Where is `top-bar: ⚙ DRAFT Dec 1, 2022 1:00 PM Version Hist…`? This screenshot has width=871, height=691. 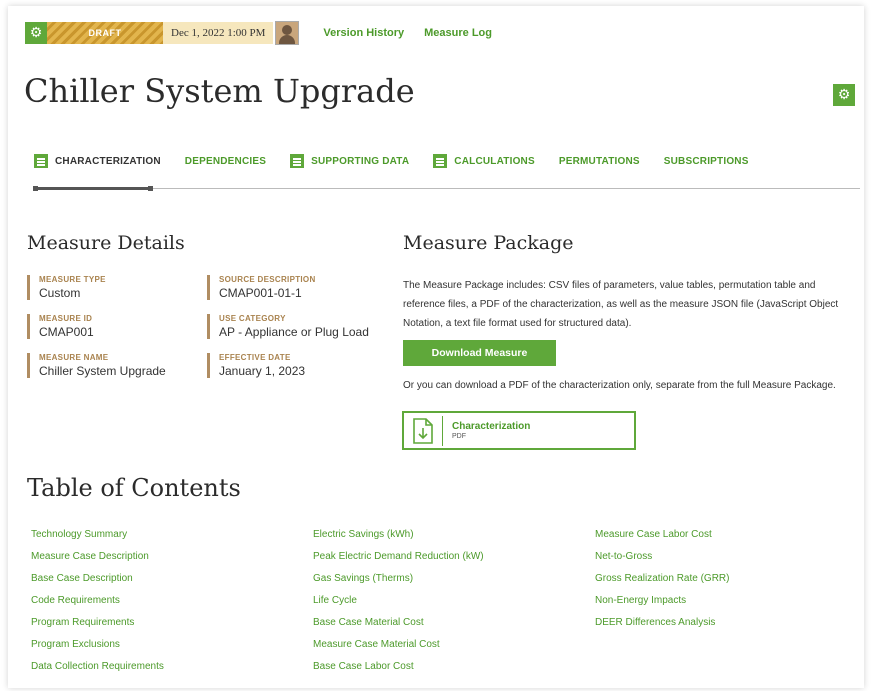 top-bar: ⚙ DRAFT Dec 1, 2022 1:00 PM Version Hist… is located at coordinates (258, 33).